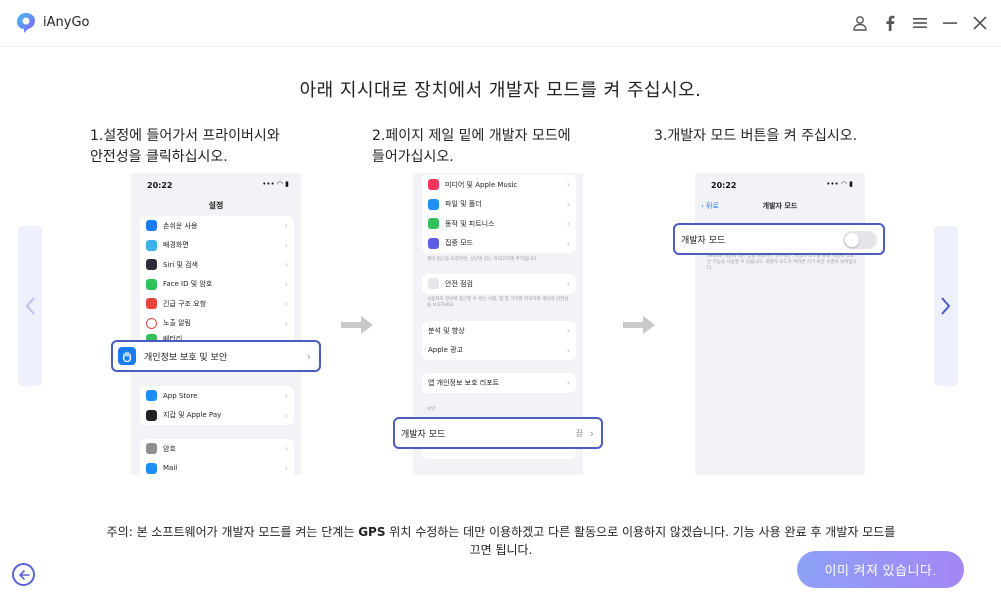 Image resolution: width=1001 pixels, height=600 pixels. I want to click on menu-icon, so click(920, 23).